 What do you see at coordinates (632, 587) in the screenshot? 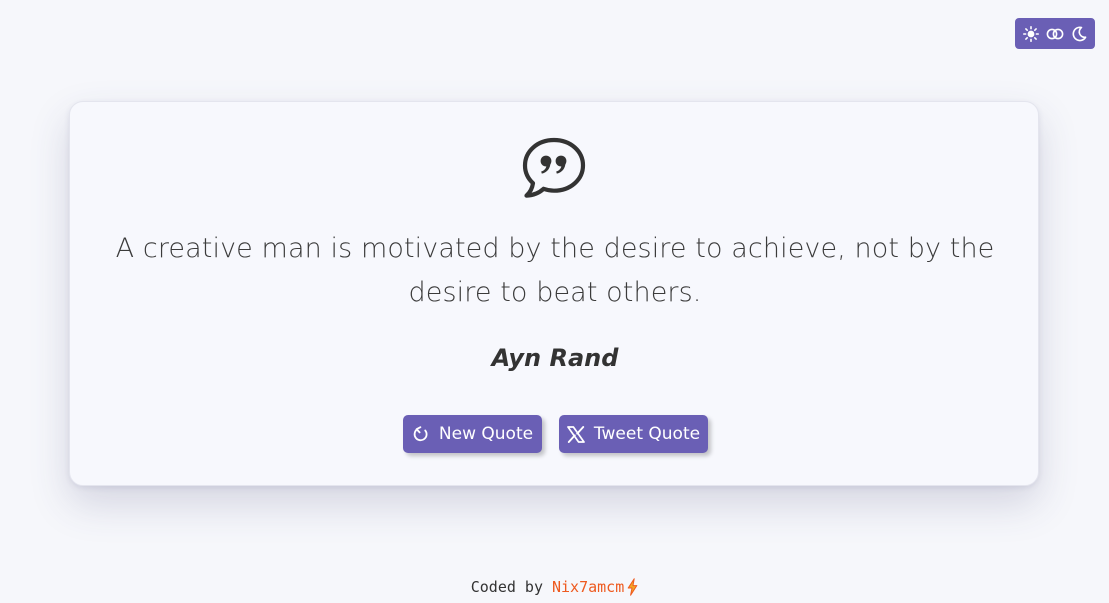
I see `lightning-bolt-icon` at bounding box center [632, 587].